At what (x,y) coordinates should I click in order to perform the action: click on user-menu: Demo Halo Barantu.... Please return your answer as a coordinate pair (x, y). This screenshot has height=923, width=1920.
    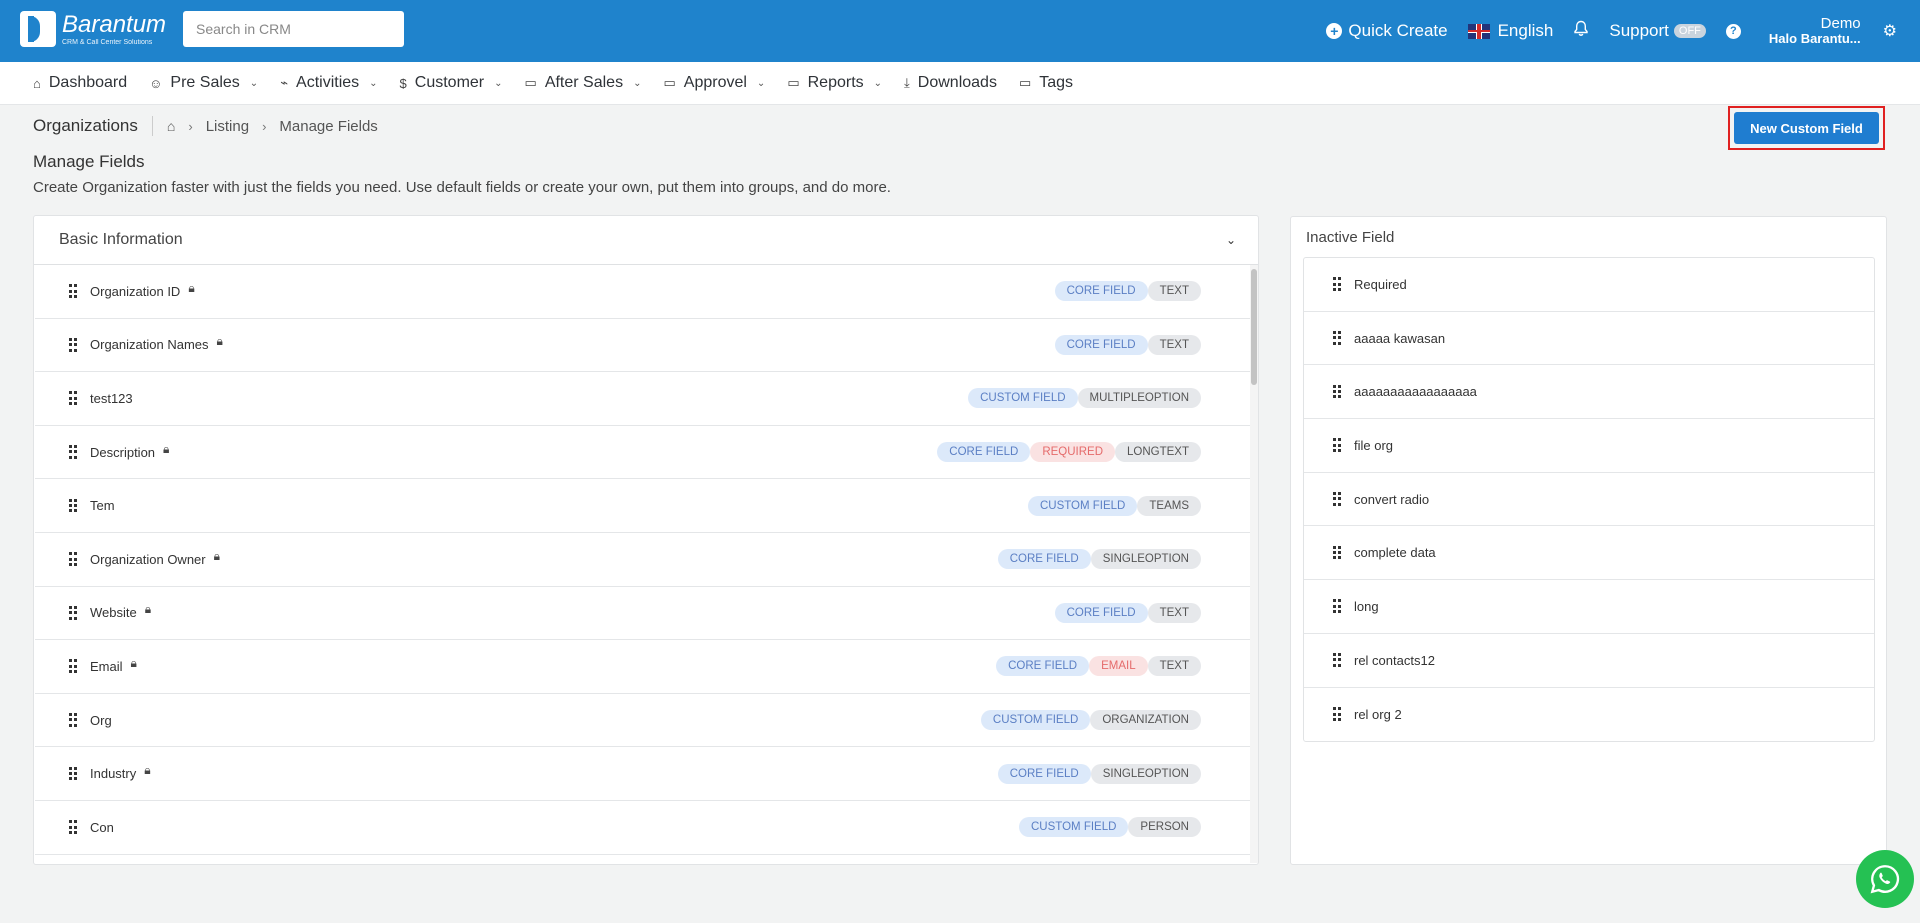
    Looking at the image, I should click on (1815, 31).